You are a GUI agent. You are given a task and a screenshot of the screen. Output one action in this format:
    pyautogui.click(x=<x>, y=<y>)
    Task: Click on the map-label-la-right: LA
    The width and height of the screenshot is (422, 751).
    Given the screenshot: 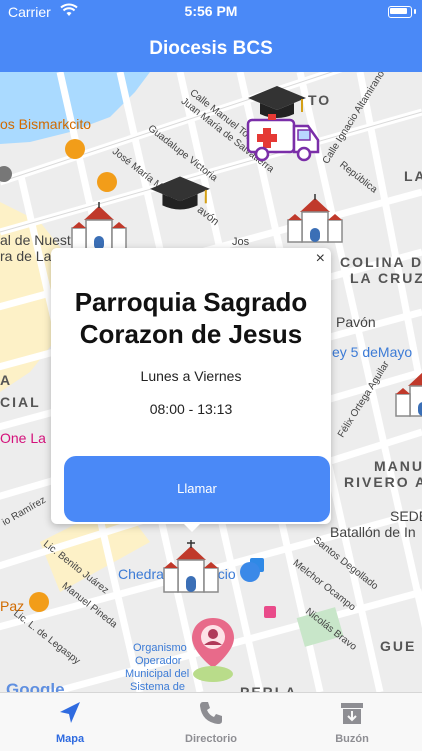 What is the action you would take?
    pyautogui.click(x=413, y=176)
    